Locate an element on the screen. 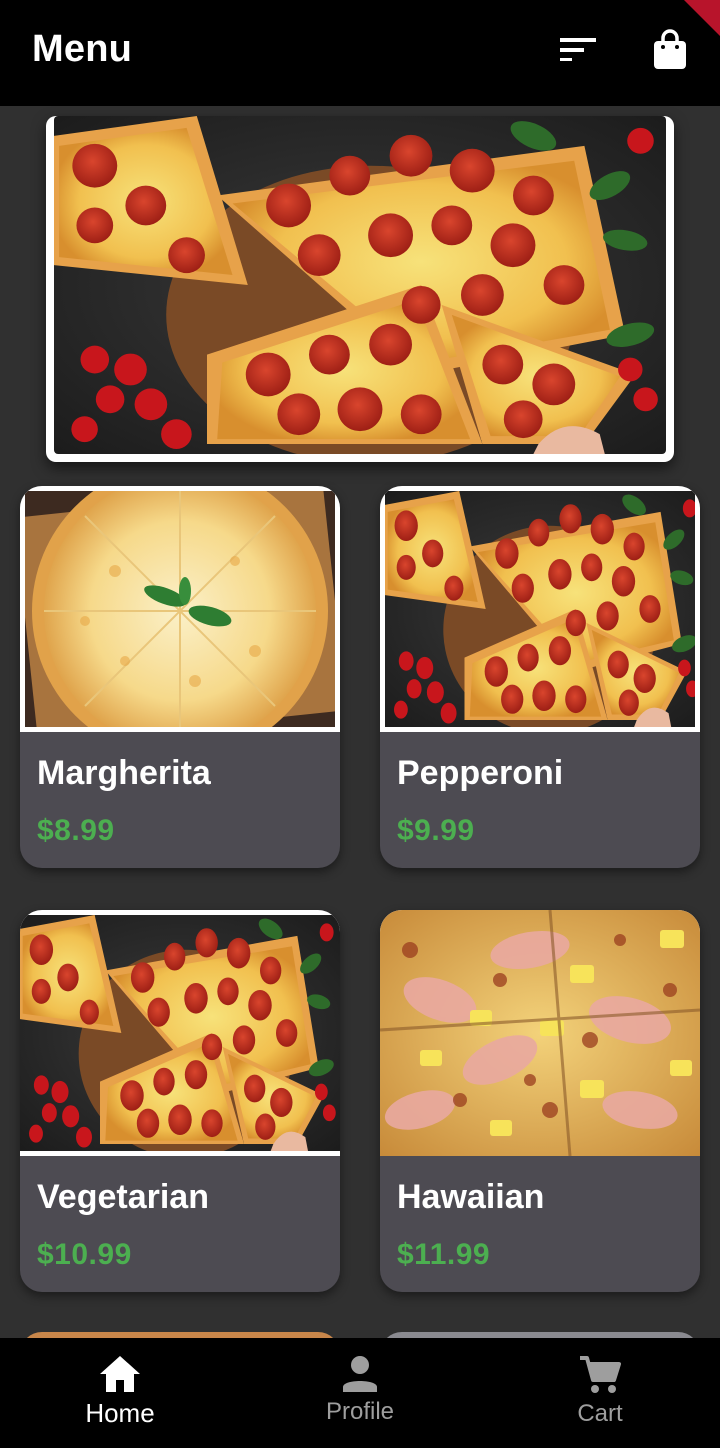 The width and height of the screenshot is (720, 1448). pepperoni-pizza-image is located at coordinates (540, 609).